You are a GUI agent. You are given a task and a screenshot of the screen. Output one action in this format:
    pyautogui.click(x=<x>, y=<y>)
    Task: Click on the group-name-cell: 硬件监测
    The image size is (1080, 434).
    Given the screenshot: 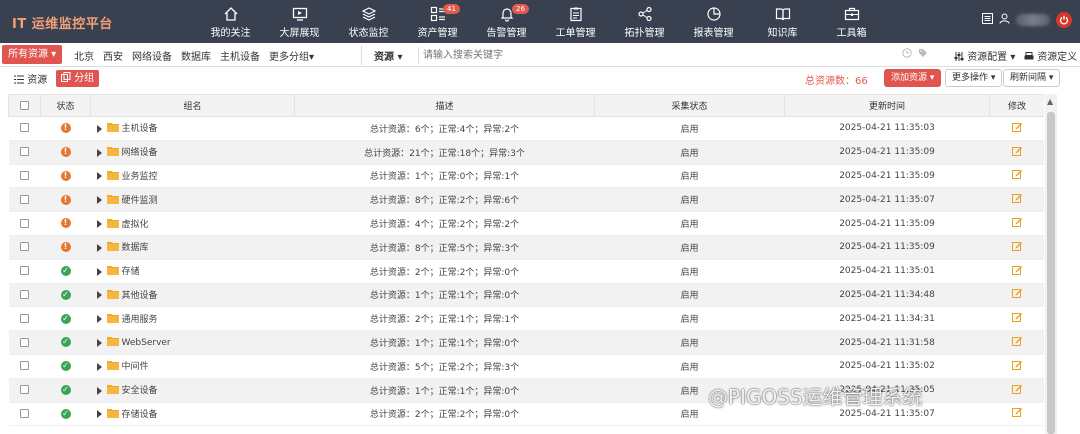 What is the action you would take?
    pyautogui.click(x=192, y=200)
    